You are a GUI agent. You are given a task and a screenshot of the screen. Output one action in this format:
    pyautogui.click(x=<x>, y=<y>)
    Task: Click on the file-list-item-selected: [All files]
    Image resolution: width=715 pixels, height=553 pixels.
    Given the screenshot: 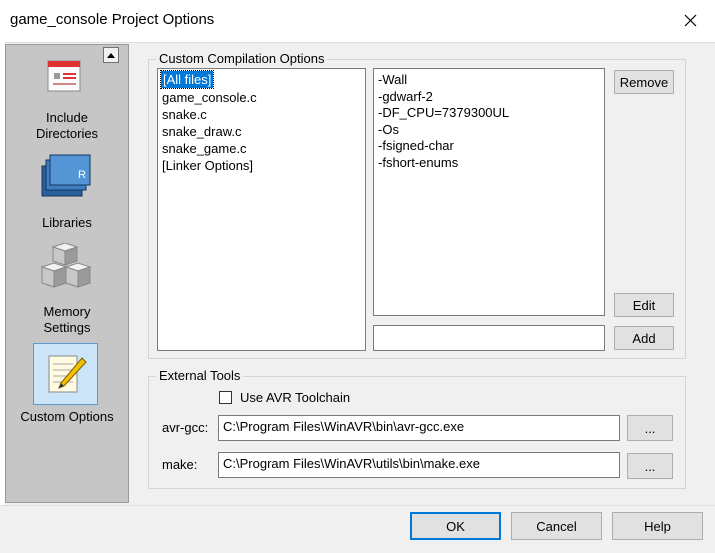 What is the action you would take?
    pyautogui.click(x=187, y=79)
    